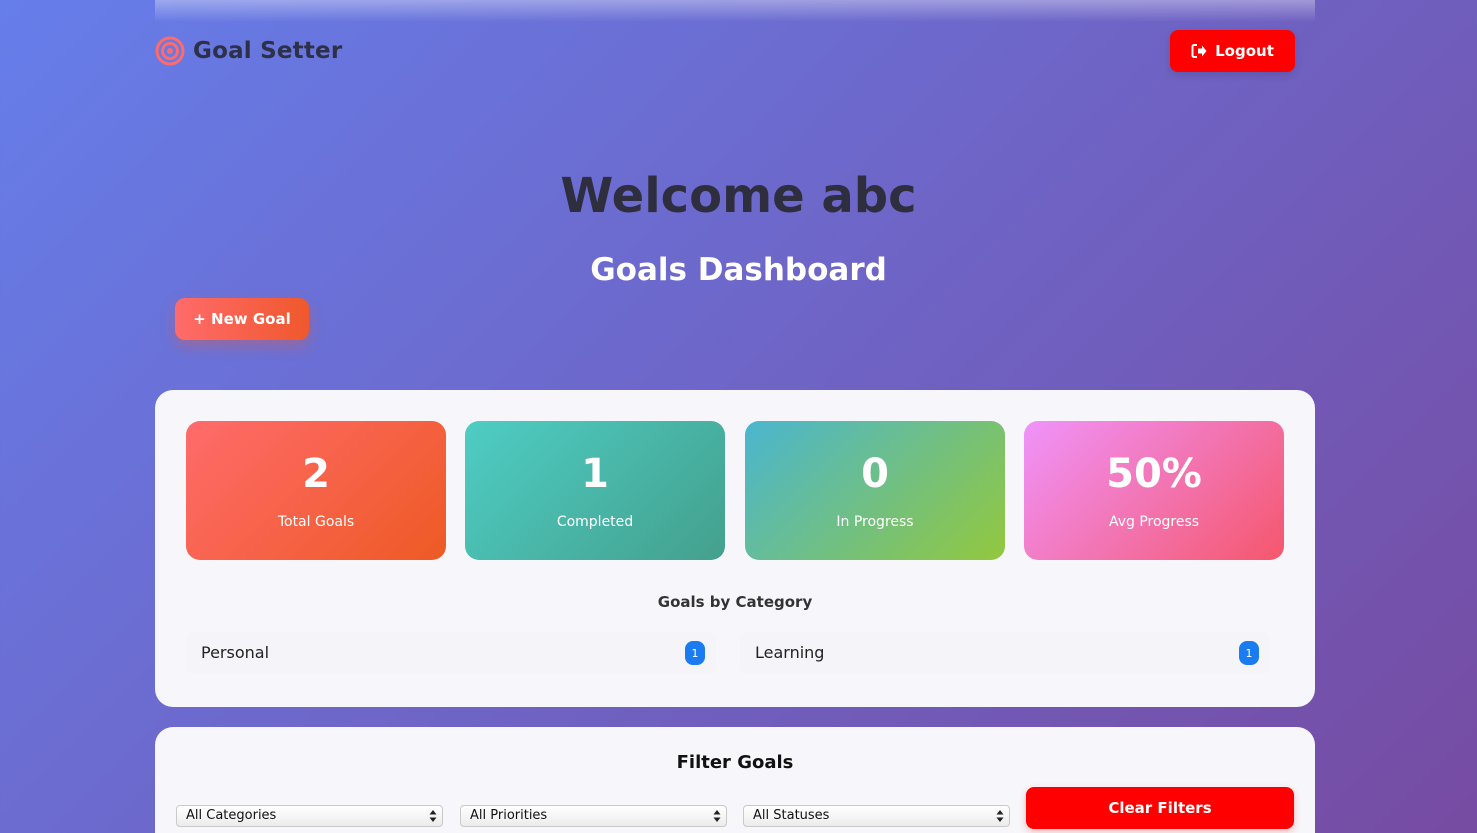  Describe the element at coordinates (593, 816) in the screenshot. I see `priority-select: All Priorities` at that location.